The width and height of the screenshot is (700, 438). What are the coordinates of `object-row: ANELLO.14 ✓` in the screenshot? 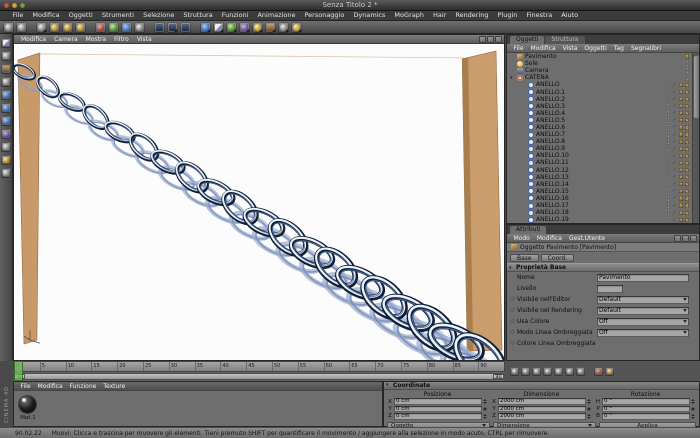 It's located at (599, 184).